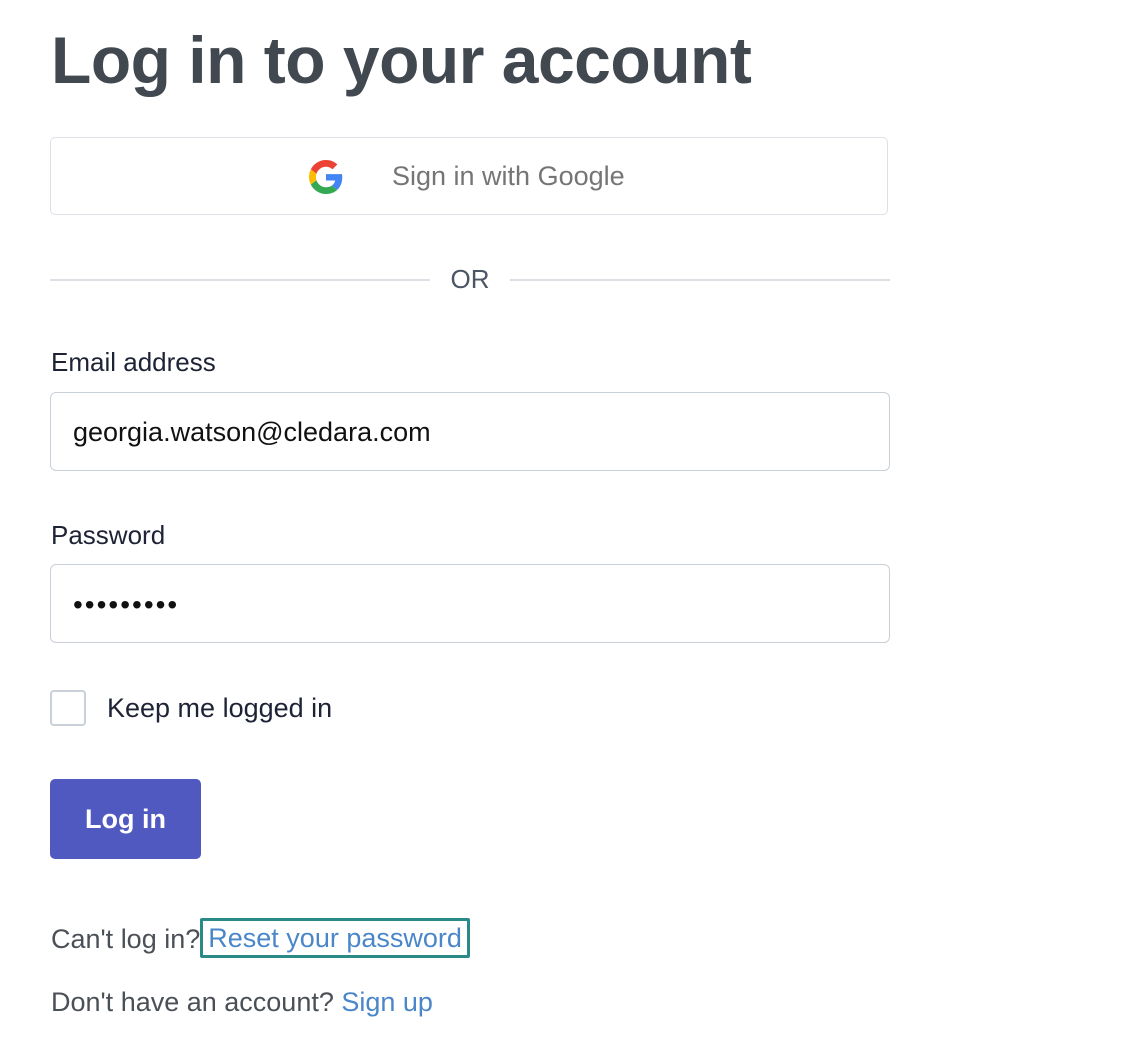 The width and height of the screenshot is (1130, 1042). Describe the element at coordinates (470, 431) in the screenshot. I see `email-field: georgia.watson@cledara.com` at that location.